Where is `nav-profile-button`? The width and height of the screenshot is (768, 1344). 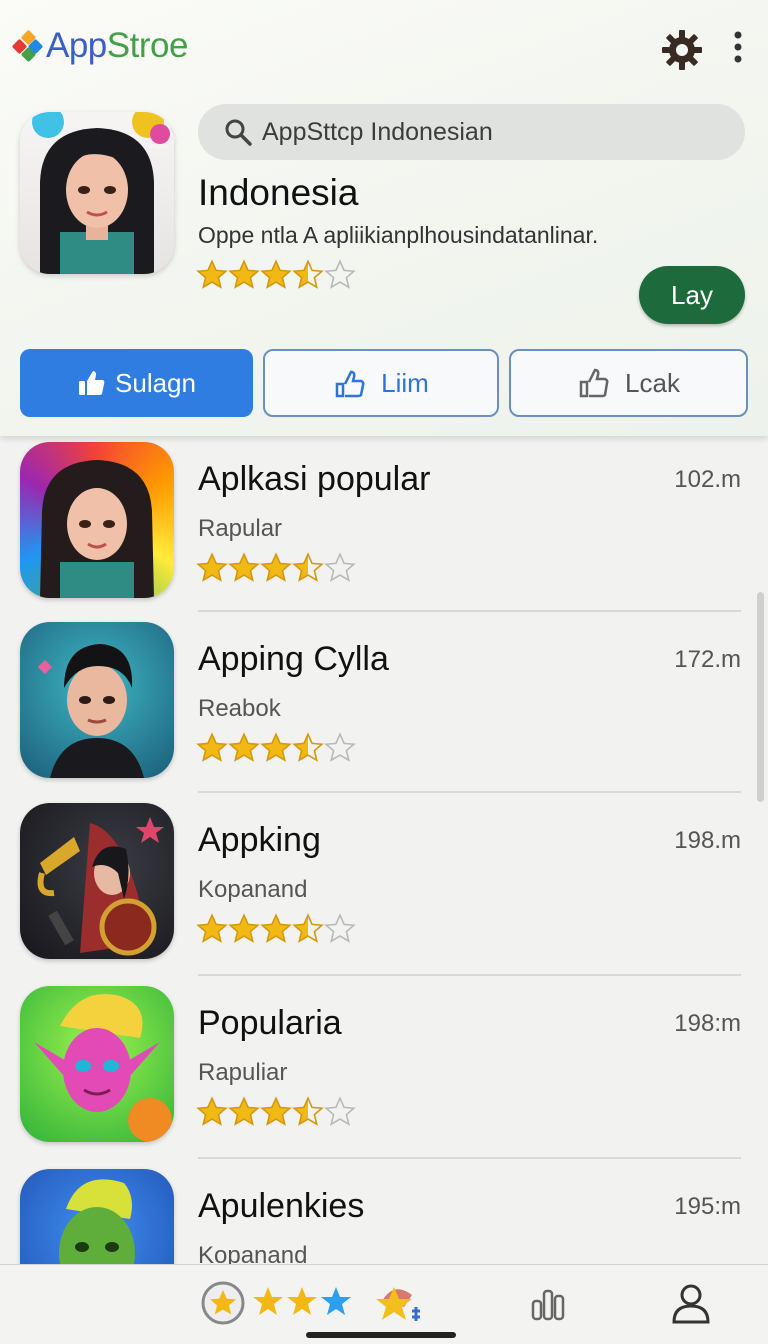 nav-profile-button is located at coordinates (691, 1303).